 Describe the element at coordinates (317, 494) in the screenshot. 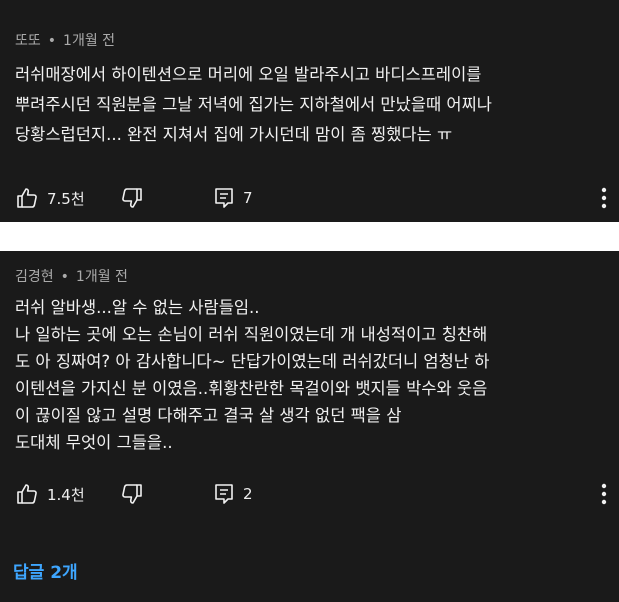

I see `comment-actions: 1.4천 2` at that location.